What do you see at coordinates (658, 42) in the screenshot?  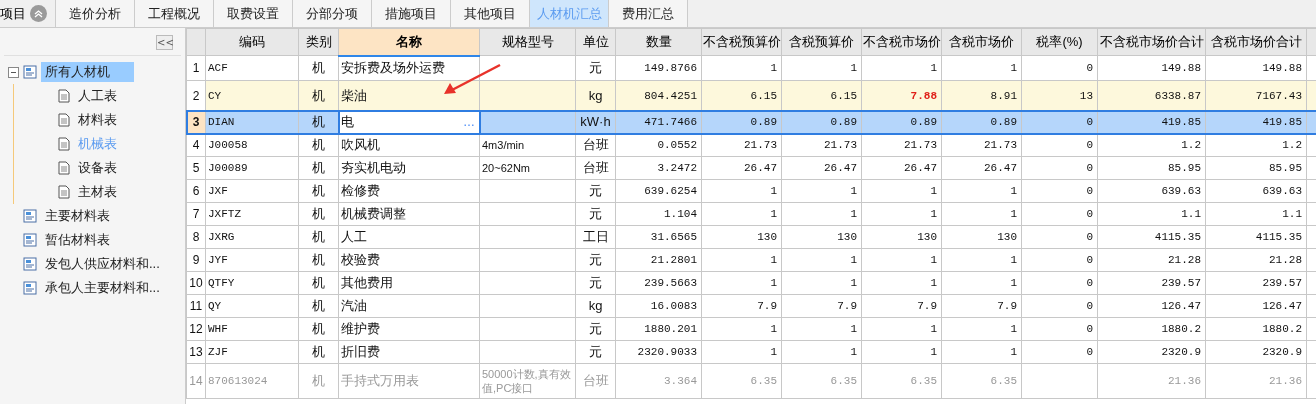 I see `column-header: 数量` at bounding box center [658, 42].